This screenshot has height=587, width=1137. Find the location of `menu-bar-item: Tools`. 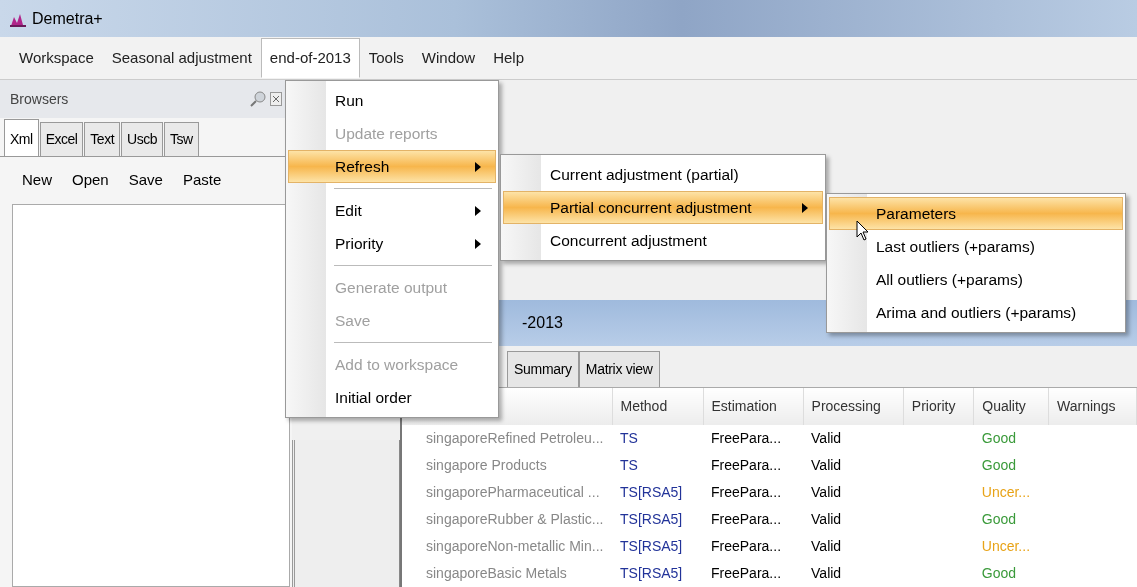

menu-bar-item: Tools is located at coordinates (386, 58).